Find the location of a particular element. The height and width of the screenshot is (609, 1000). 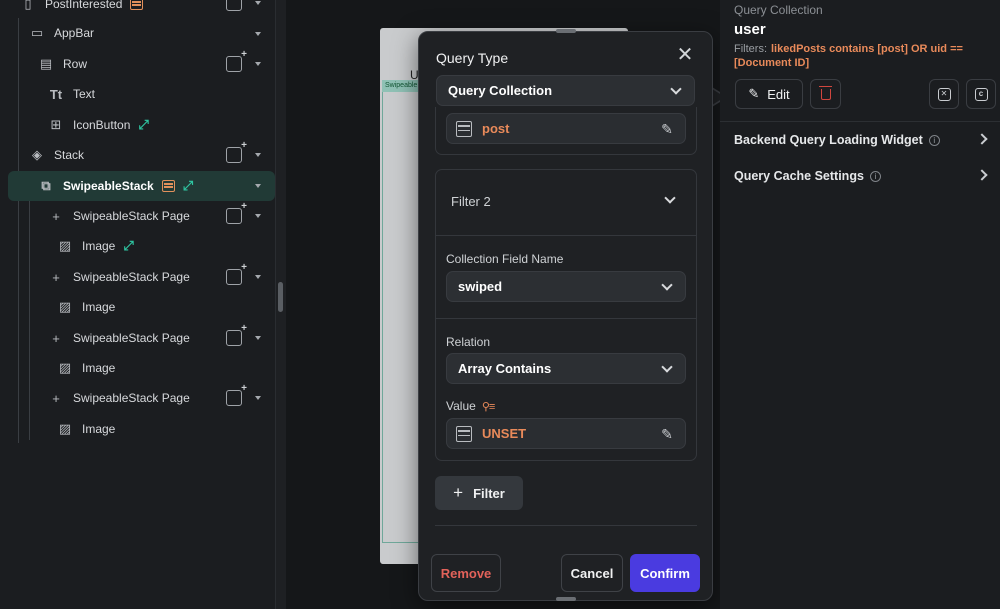

add-filter-button: + Filter is located at coordinates (479, 493).